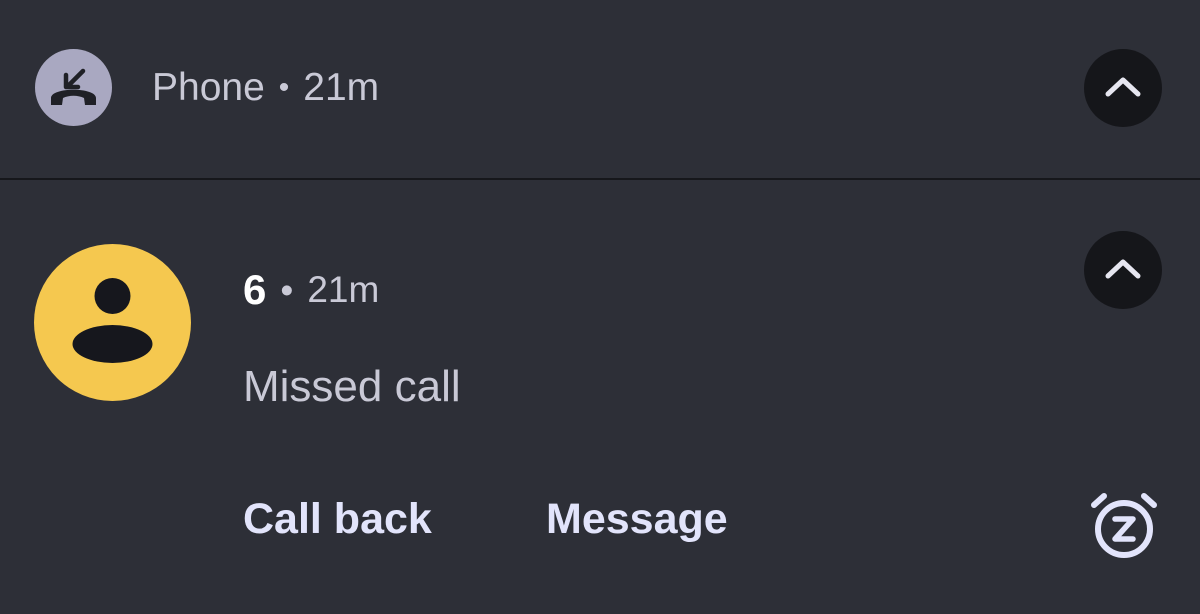 The height and width of the screenshot is (614, 1200). I want to click on contact-avatar, so click(112, 322).